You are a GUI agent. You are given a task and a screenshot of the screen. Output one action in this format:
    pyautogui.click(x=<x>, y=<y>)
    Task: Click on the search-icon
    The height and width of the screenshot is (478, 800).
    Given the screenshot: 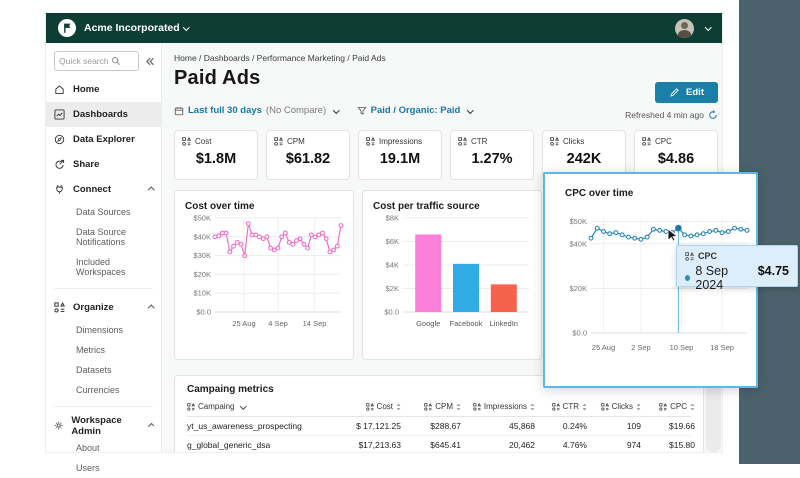 What is the action you would take?
    pyautogui.click(x=116, y=61)
    